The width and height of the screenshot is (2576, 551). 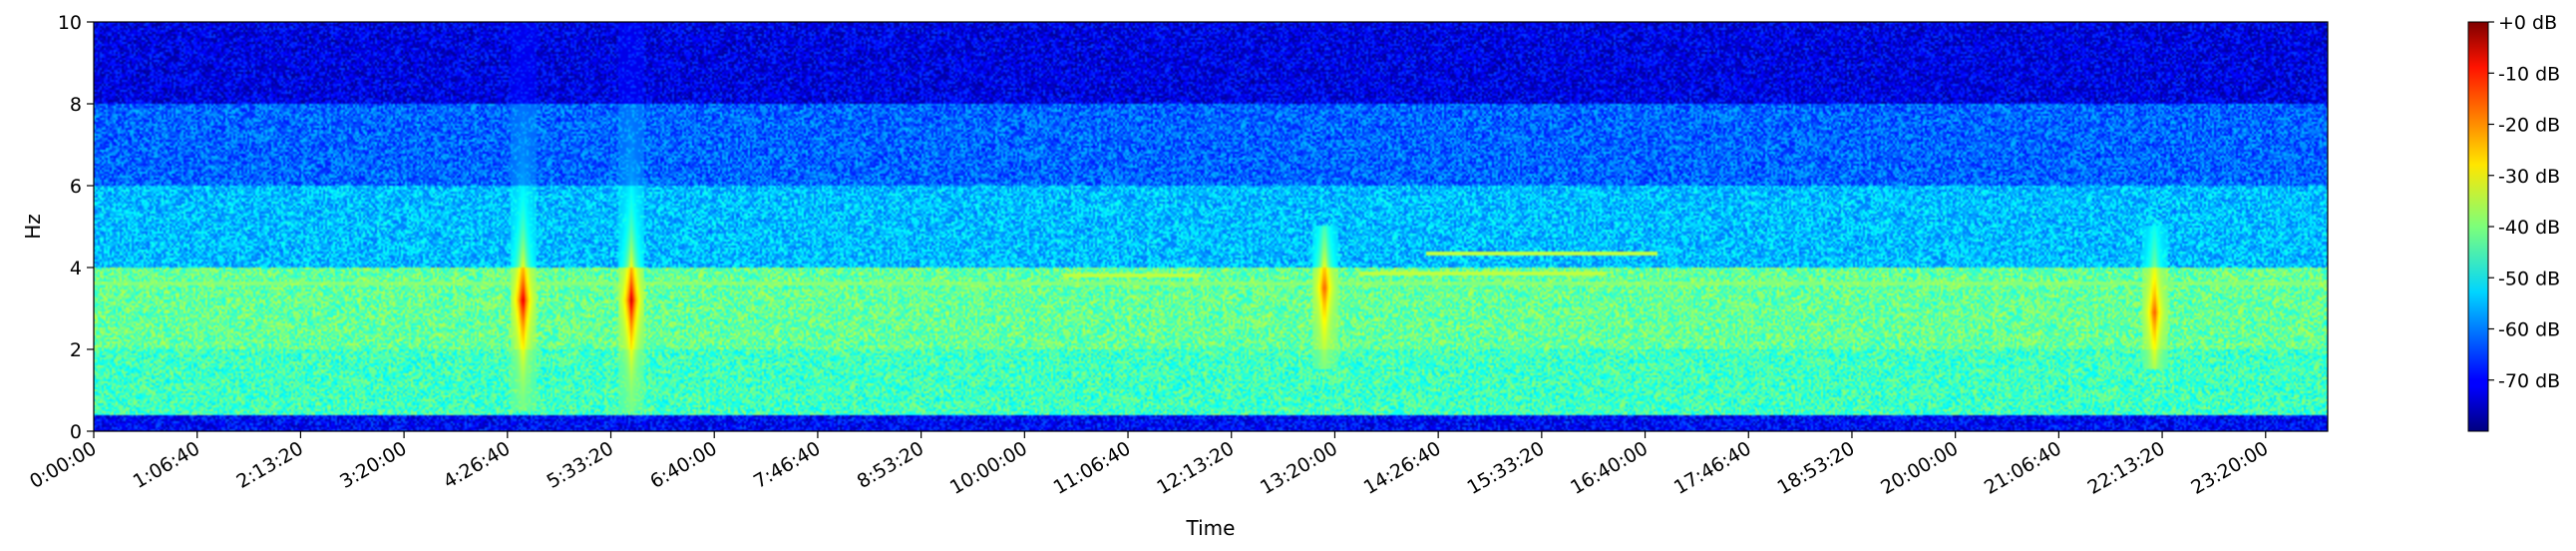 I want to click on colorbar-tick-label: -30 dB, so click(x=2529, y=177).